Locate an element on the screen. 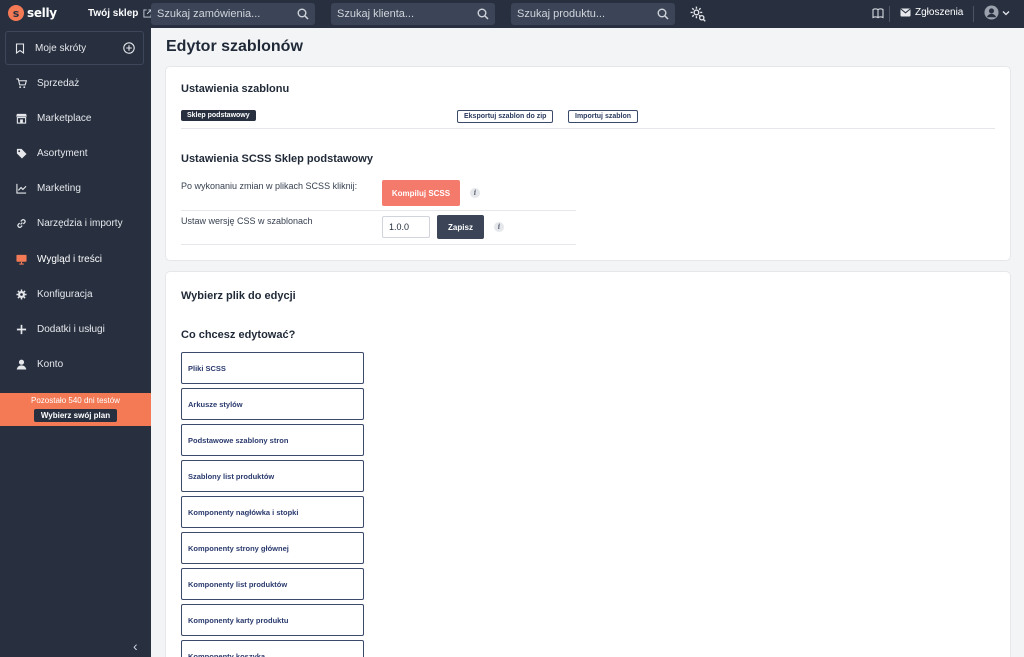 The width and height of the screenshot is (1024, 657). export-template-button: Eksportuj szablon do zip is located at coordinates (505, 116).